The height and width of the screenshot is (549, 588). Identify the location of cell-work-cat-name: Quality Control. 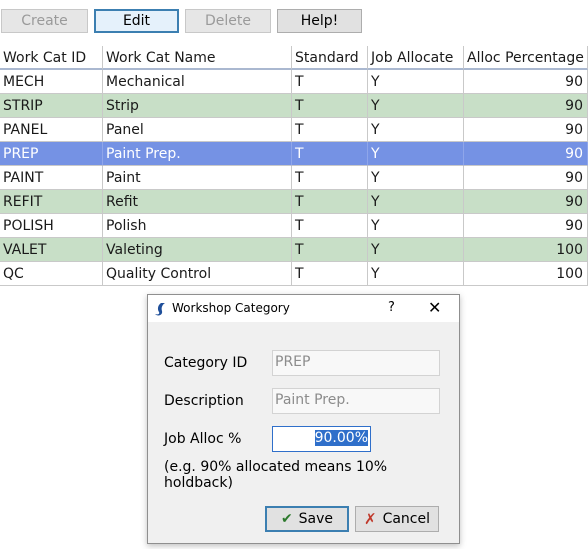
(197, 274).